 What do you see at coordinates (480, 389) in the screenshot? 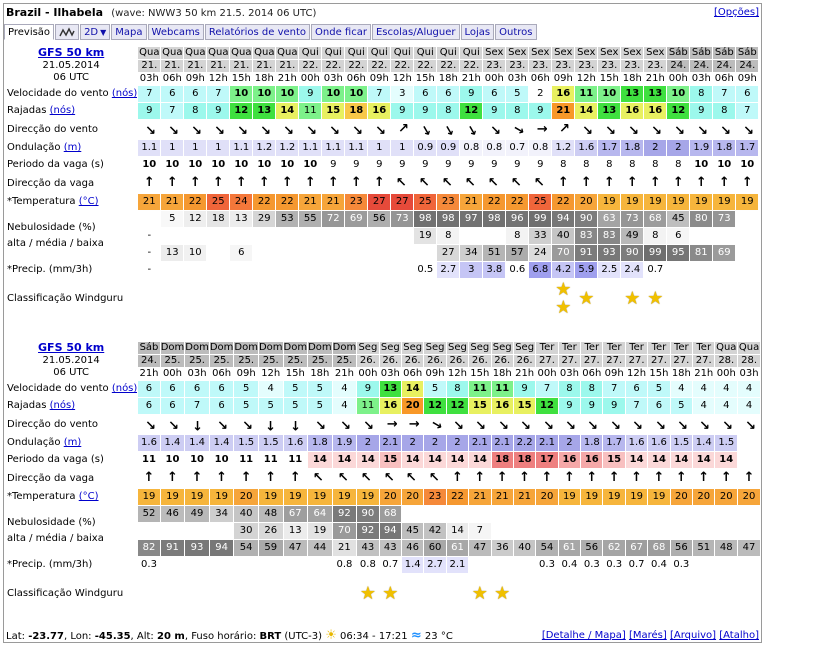
I see `wind-cell: 11` at bounding box center [480, 389].